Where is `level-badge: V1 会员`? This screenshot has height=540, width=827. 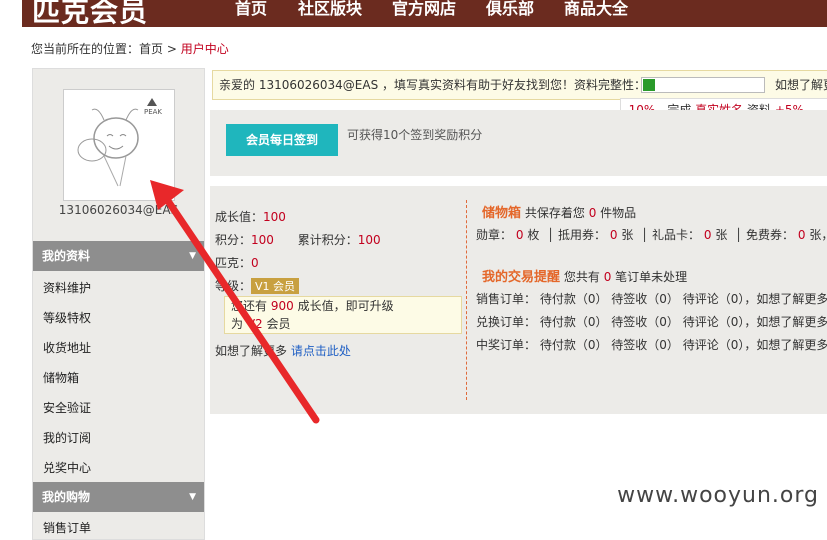
level-badge: V1 会员 is located at coordinates (275, 286).